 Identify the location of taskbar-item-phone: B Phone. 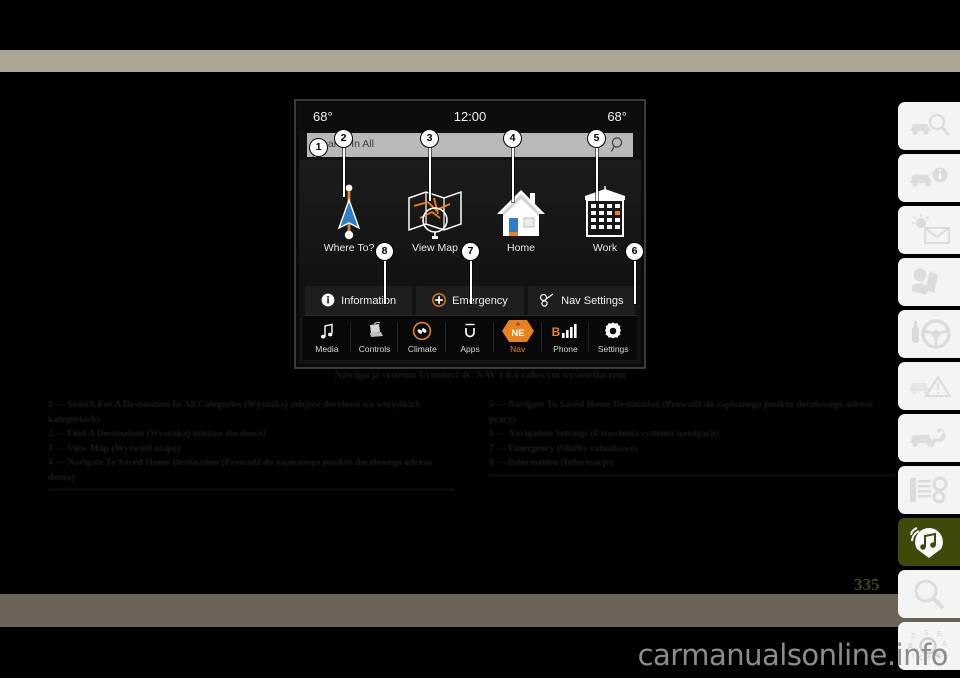
(566, 338).